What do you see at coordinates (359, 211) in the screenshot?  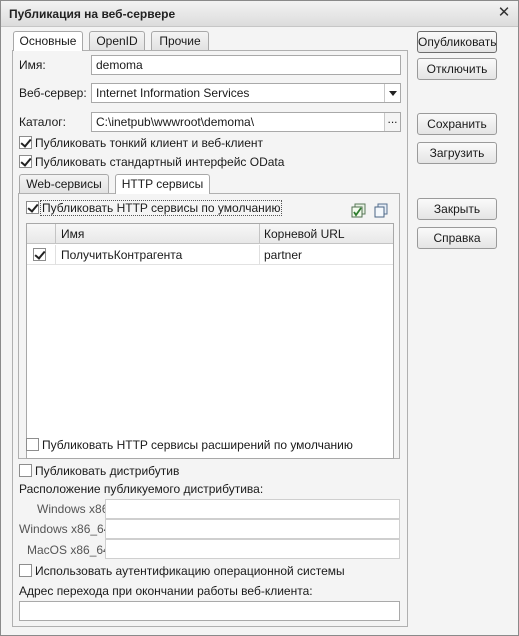 I see `check-all-icon` at bounding box center [359, 211].